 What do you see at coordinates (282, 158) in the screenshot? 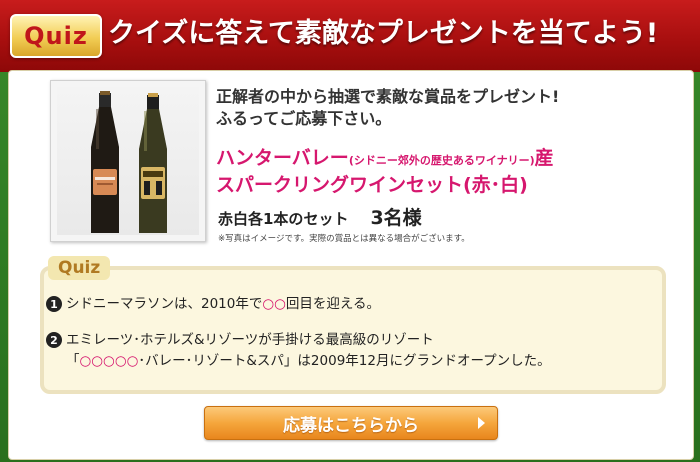
I see `prize-name-main: ハンターバレー` at bounding box center [282, 158].